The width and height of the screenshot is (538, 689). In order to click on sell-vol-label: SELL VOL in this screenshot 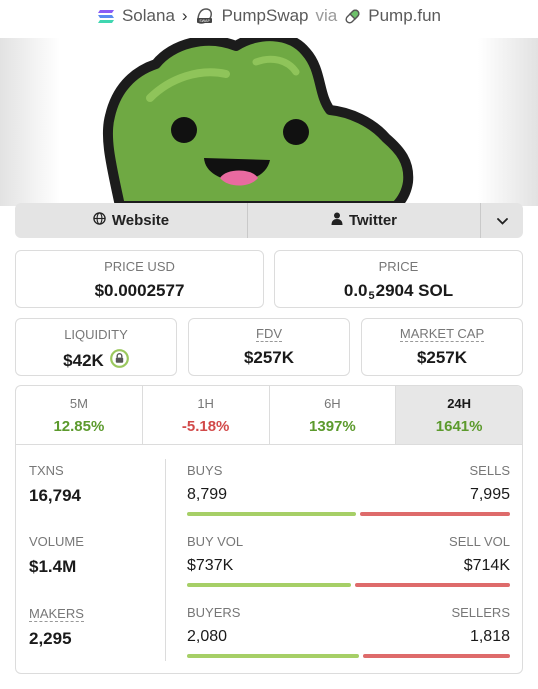, I will do `click(479, 541)`.